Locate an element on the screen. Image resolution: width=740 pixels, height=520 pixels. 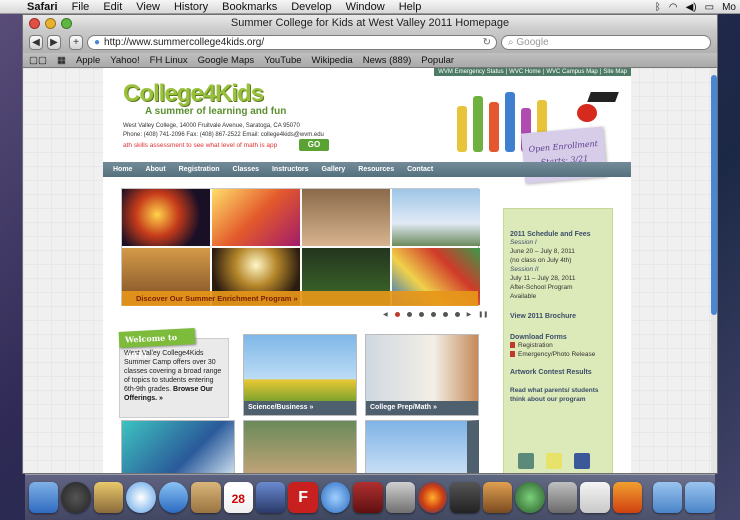
link-emergency: WVM Emergency Status is located at coordinates (470, 72).